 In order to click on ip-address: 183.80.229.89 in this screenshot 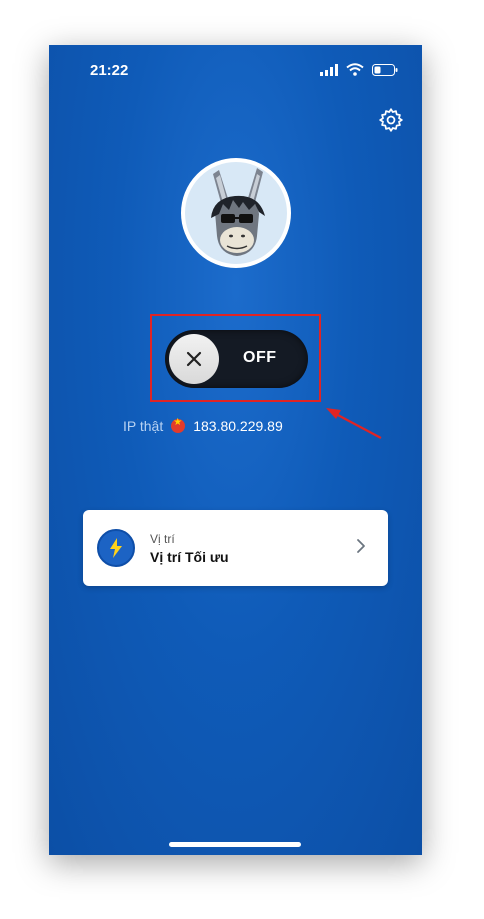, I will do `click(238, 426)`.